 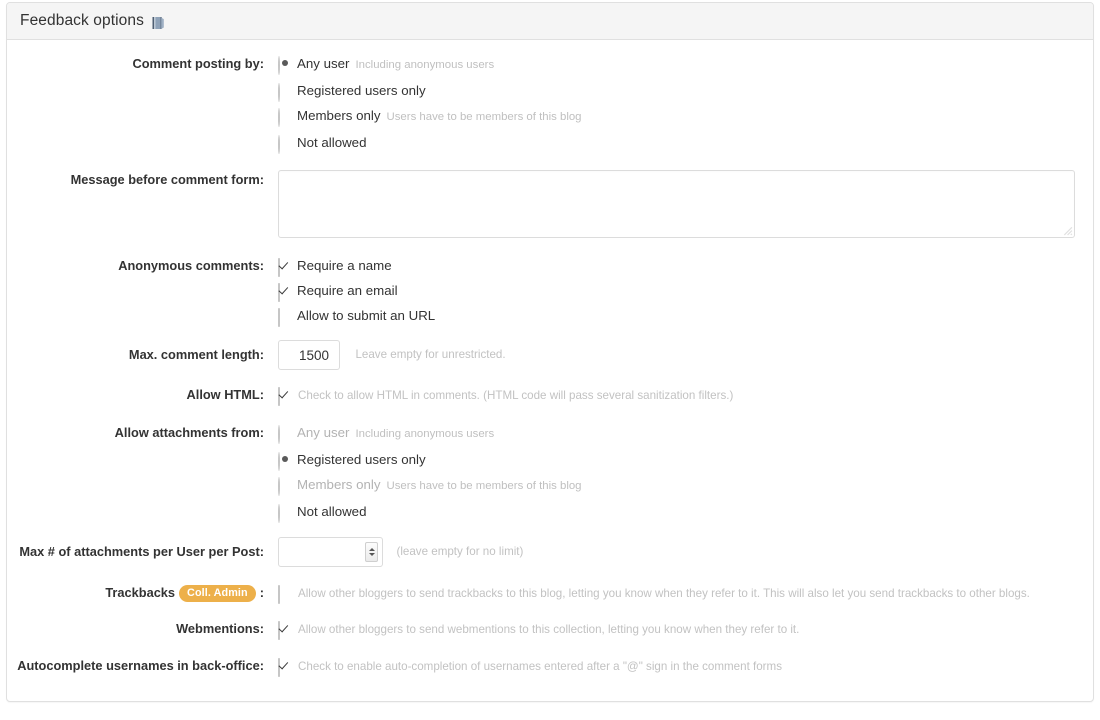 I want to click on message-before-comment-form-textarea, so click(x=676, y=204).